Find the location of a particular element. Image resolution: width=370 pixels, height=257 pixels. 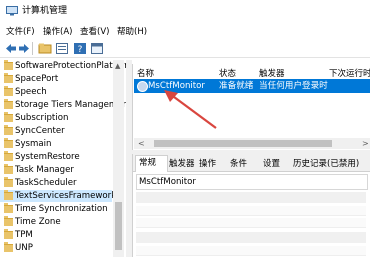

tree-item-label: Task Manager is located at coordinates (44, 170).